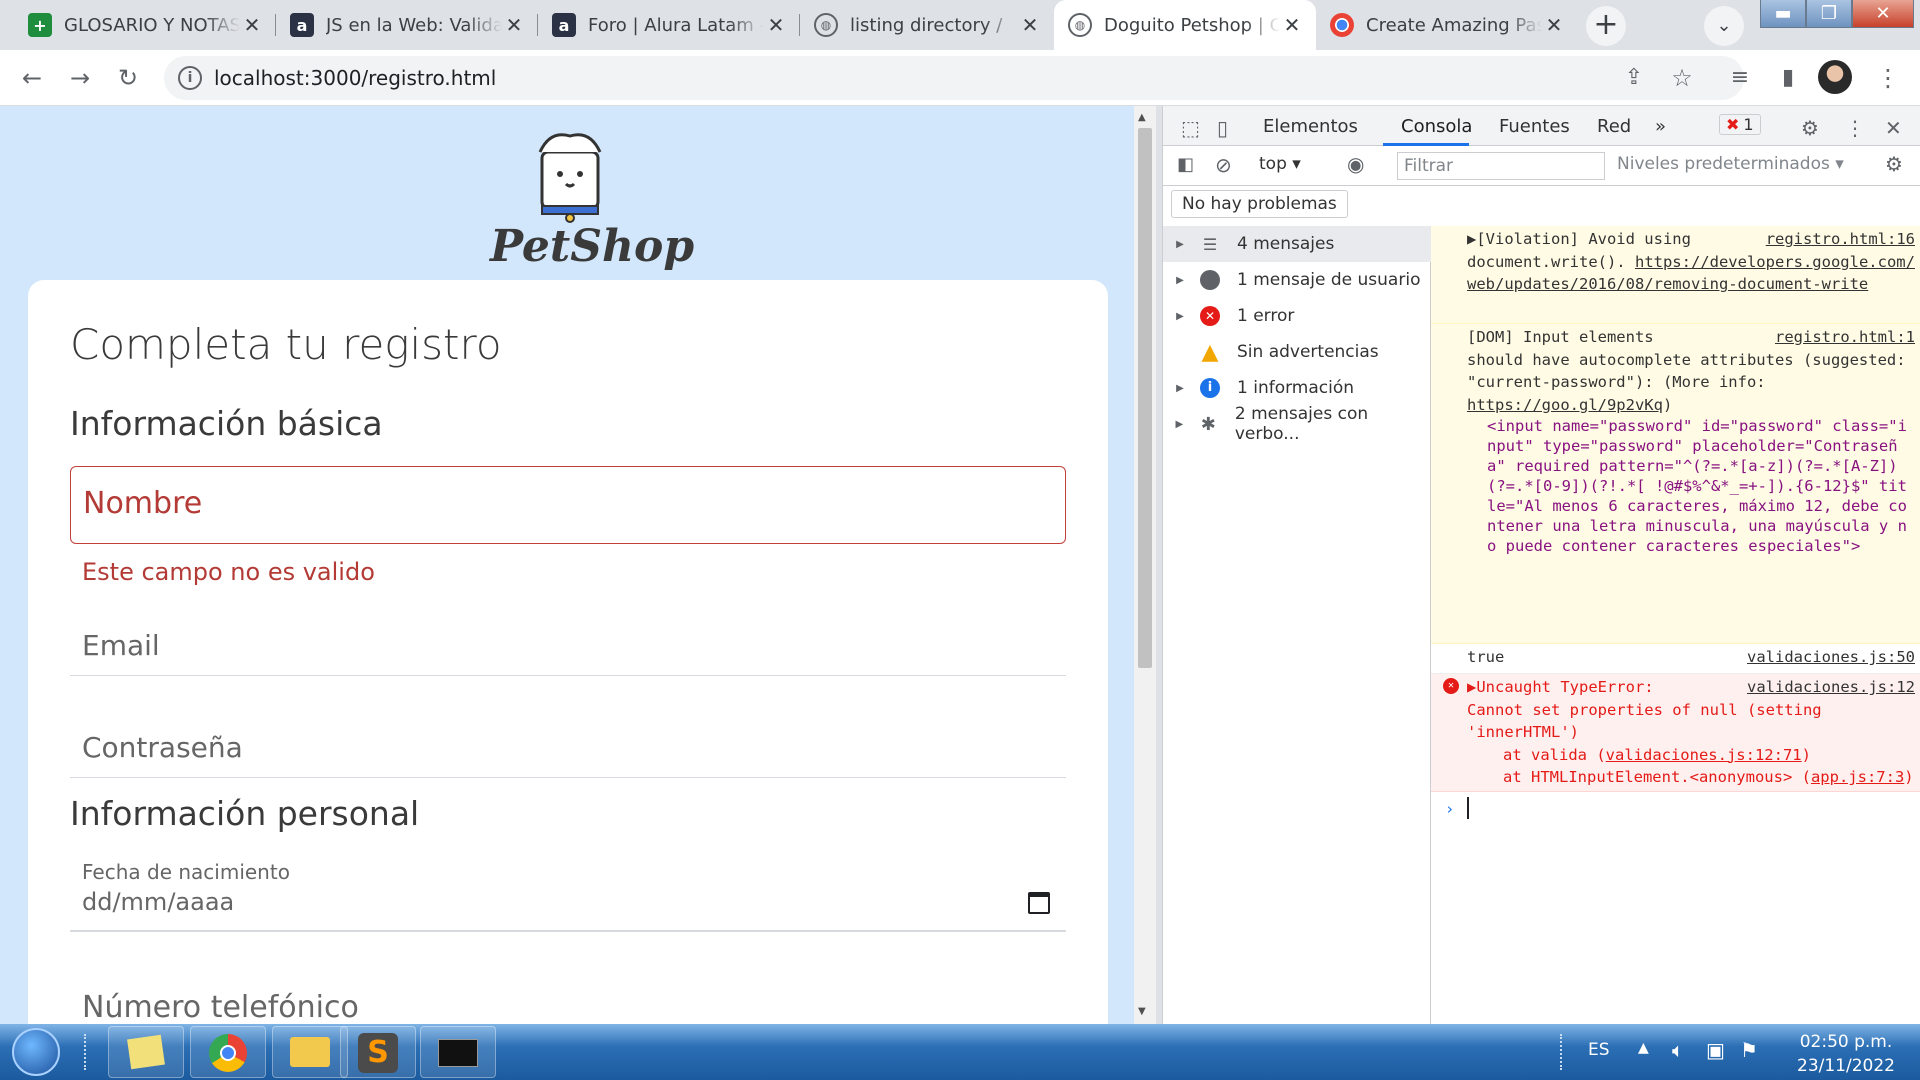 The height and width of the screenshot is (1080, 1920). What do you see at coordinates (1678, 1050) in the screenshot?
I see `volume-icon: 🔈︎` at bounding box center [1678, 1050].